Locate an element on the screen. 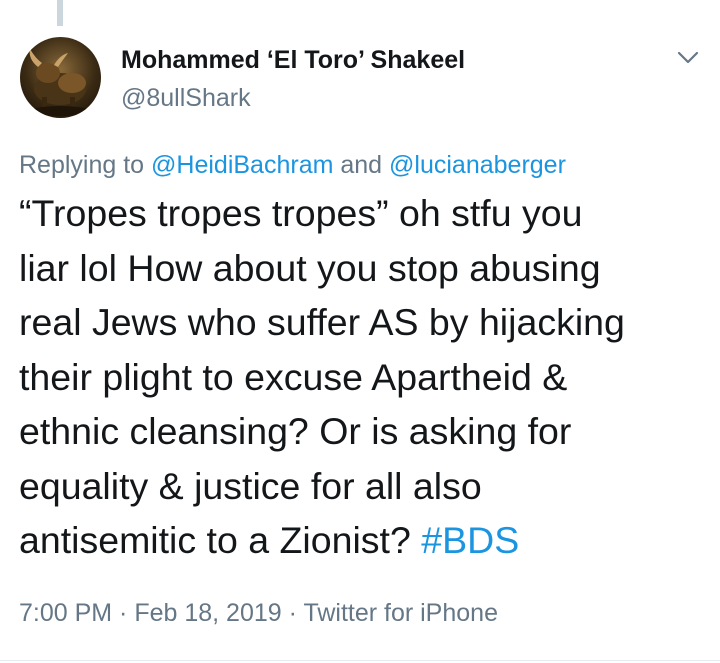 This screenshot has width=720, height=663. tweet-text-line-last: antisemitic to a Zionist? #BDS is located at coordinates (364, 540).